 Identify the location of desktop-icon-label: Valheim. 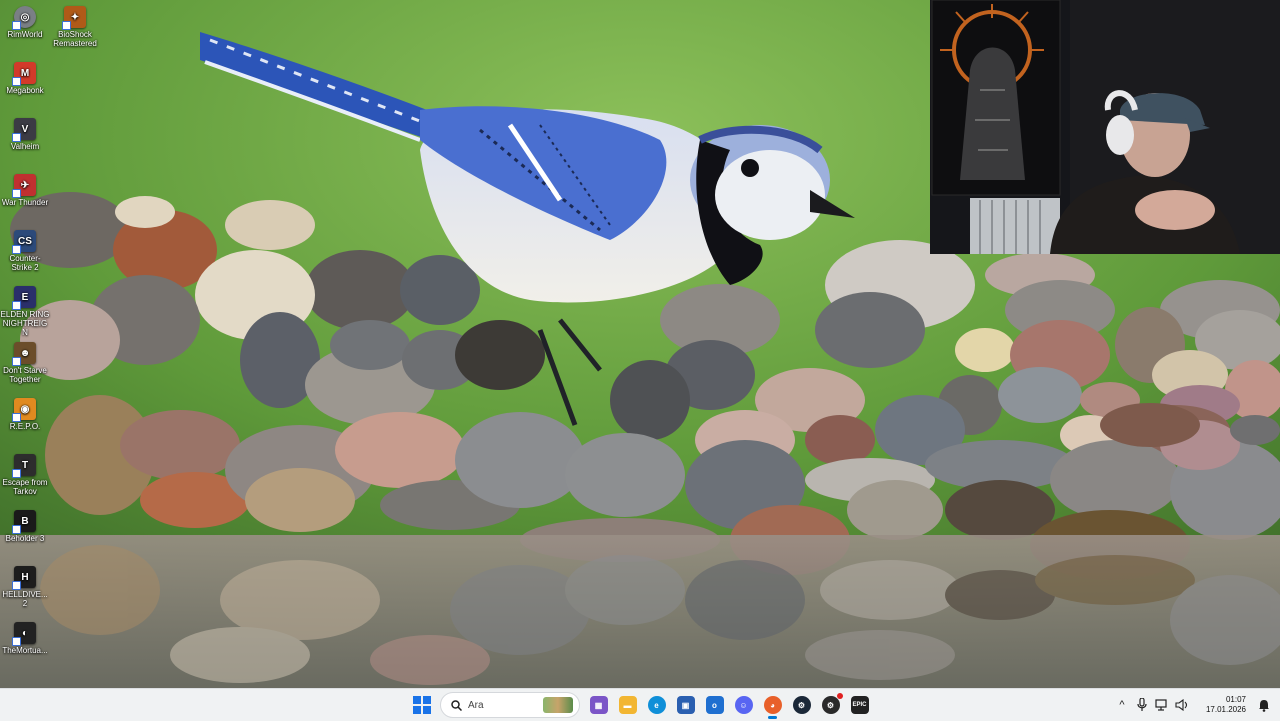
(25, 146).